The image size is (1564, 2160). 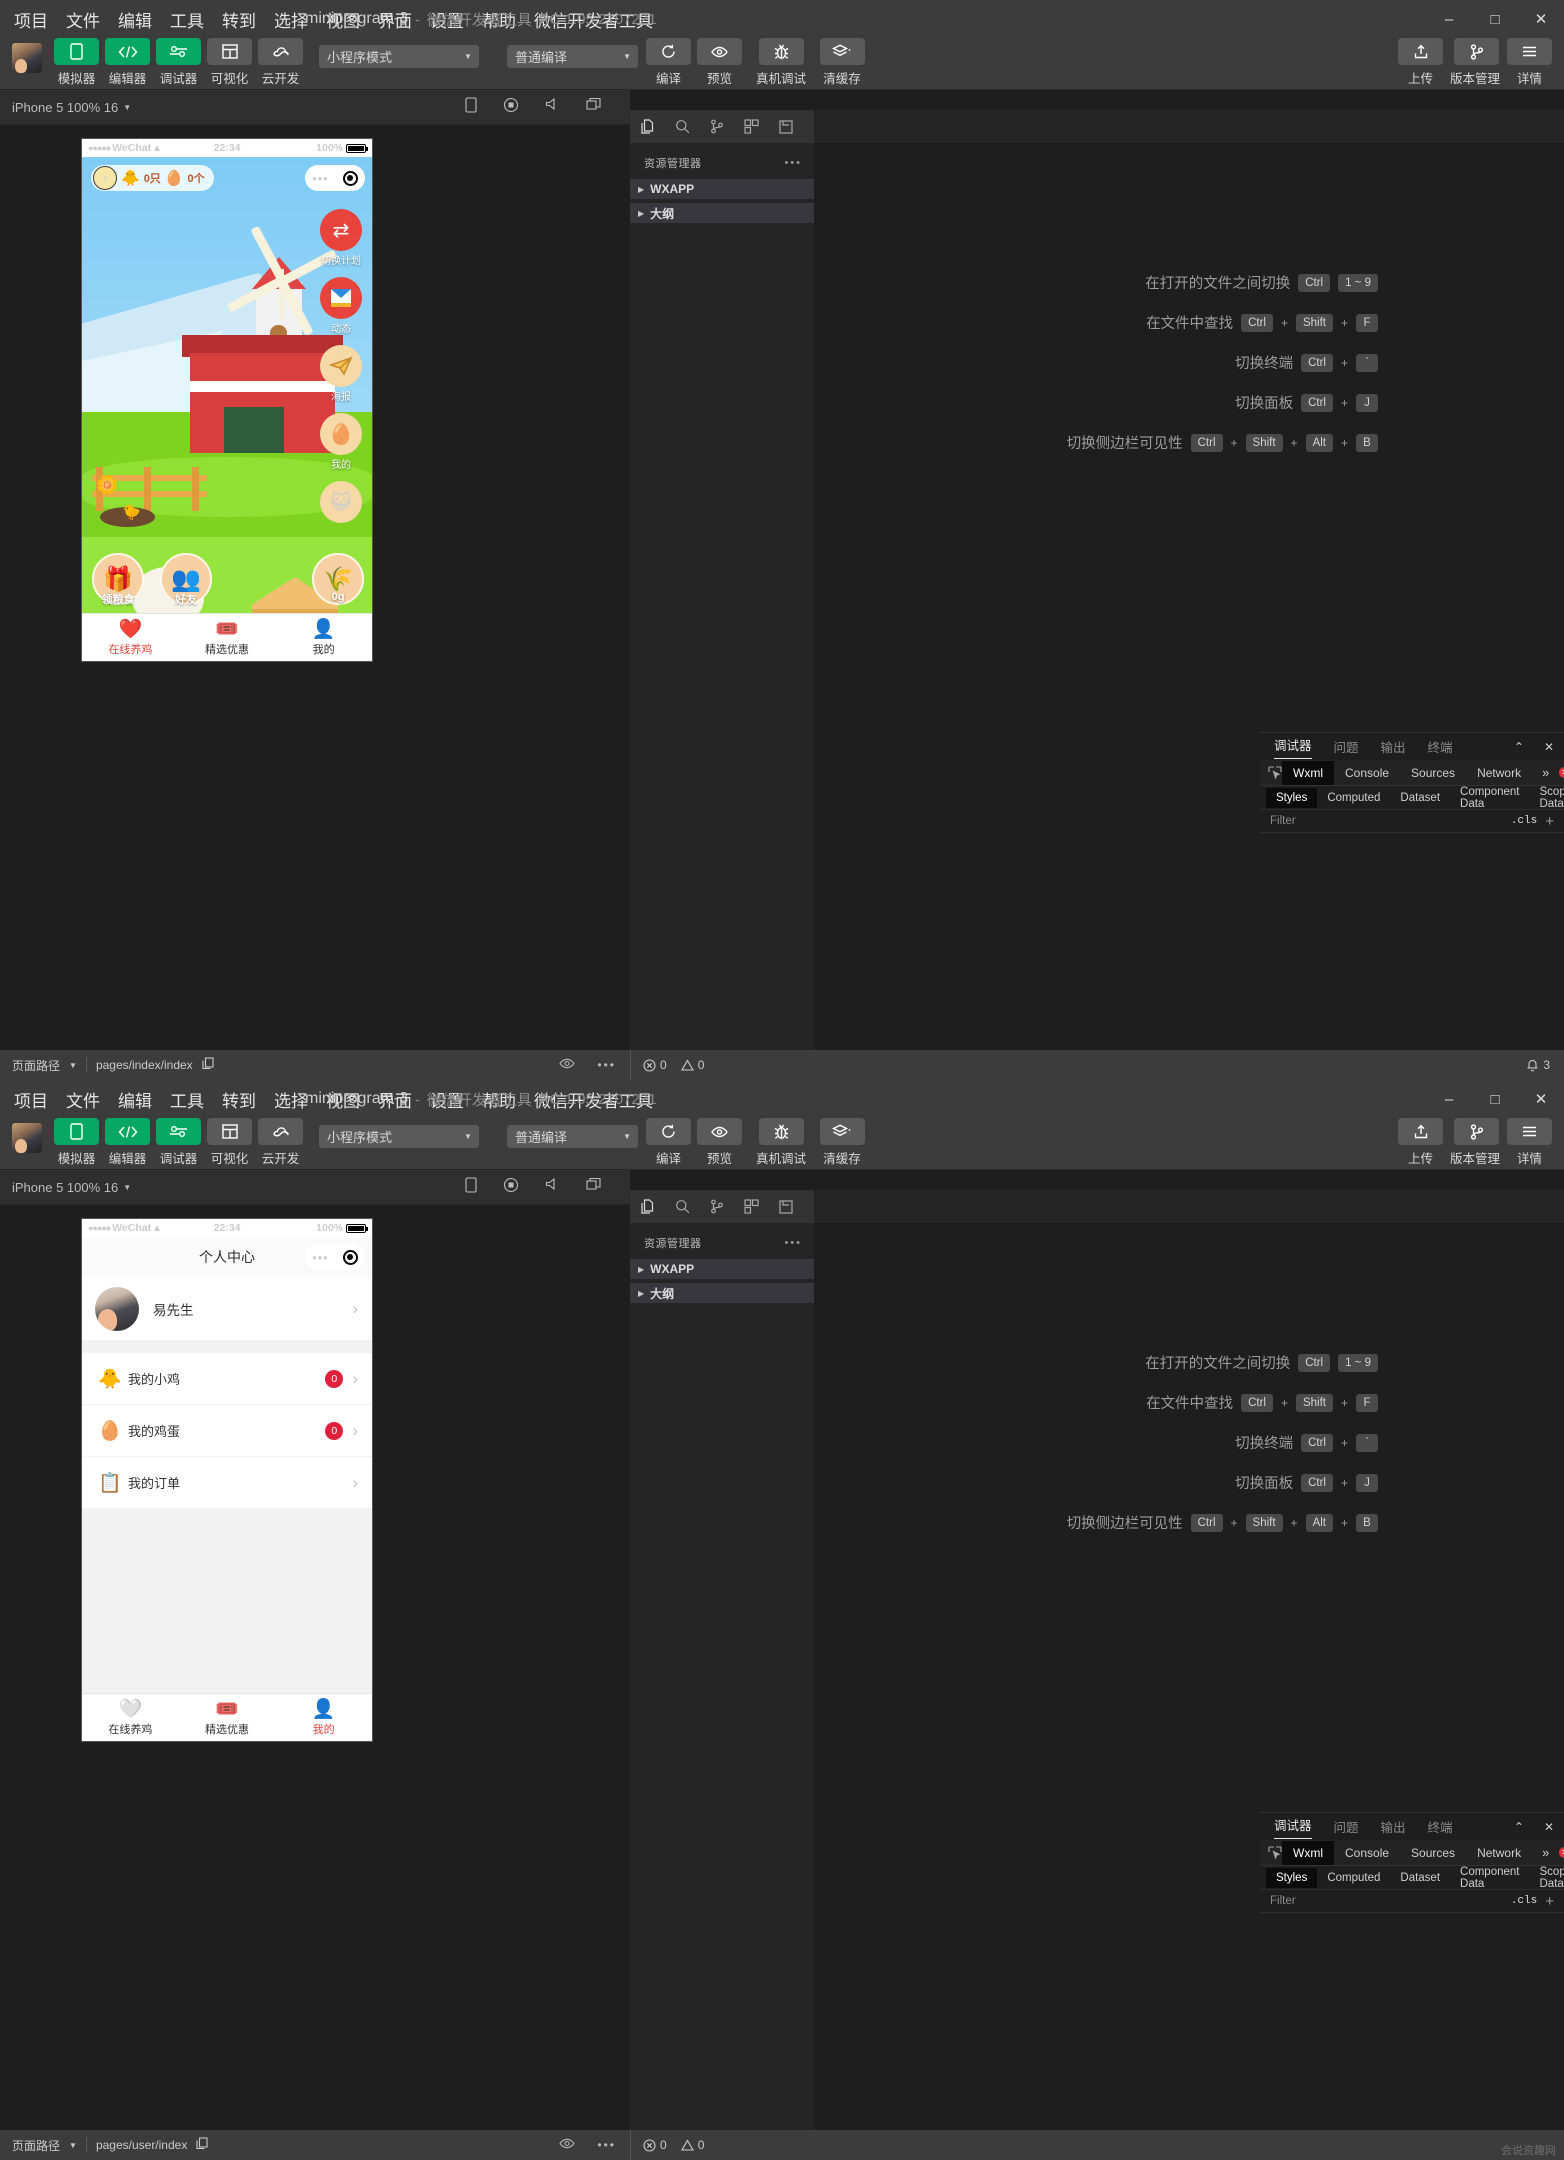 What do you see at coordinates (118, 580) in the screenshot?
I see `bottom-button-food: 🎁 领粮食` at bounding box center [118, 580].